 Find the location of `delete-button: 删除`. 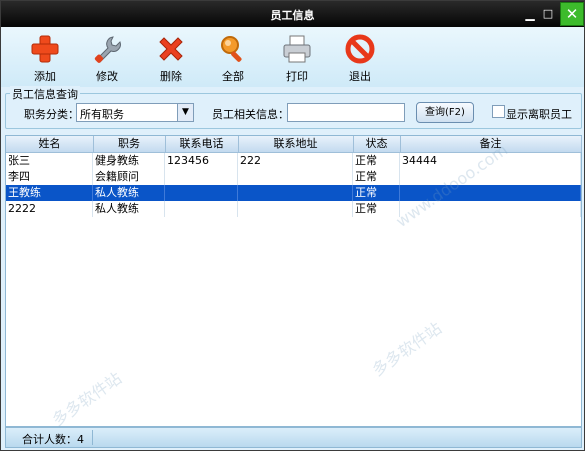

delete-button: 删除 is located at coordinates (171, 58).